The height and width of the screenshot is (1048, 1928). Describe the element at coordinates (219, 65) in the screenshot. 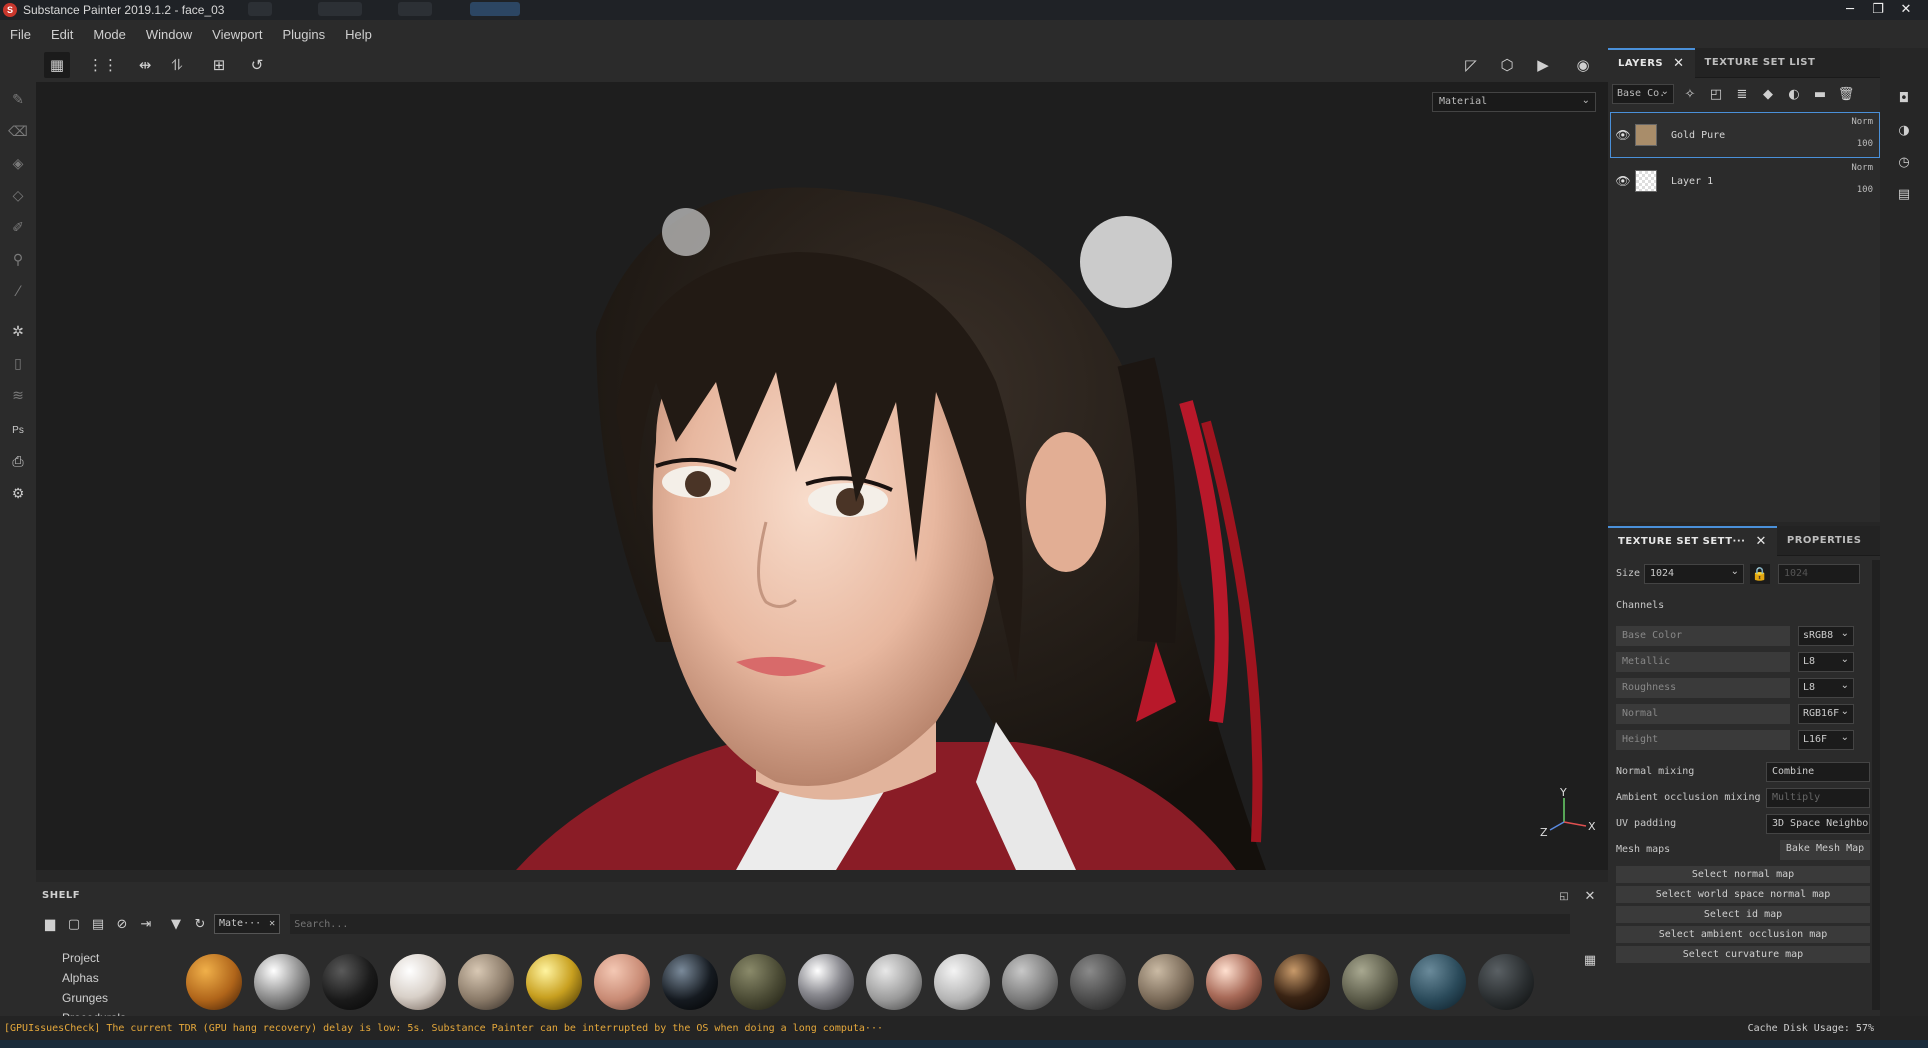

I see `frame-icon: ⊞` at that location.